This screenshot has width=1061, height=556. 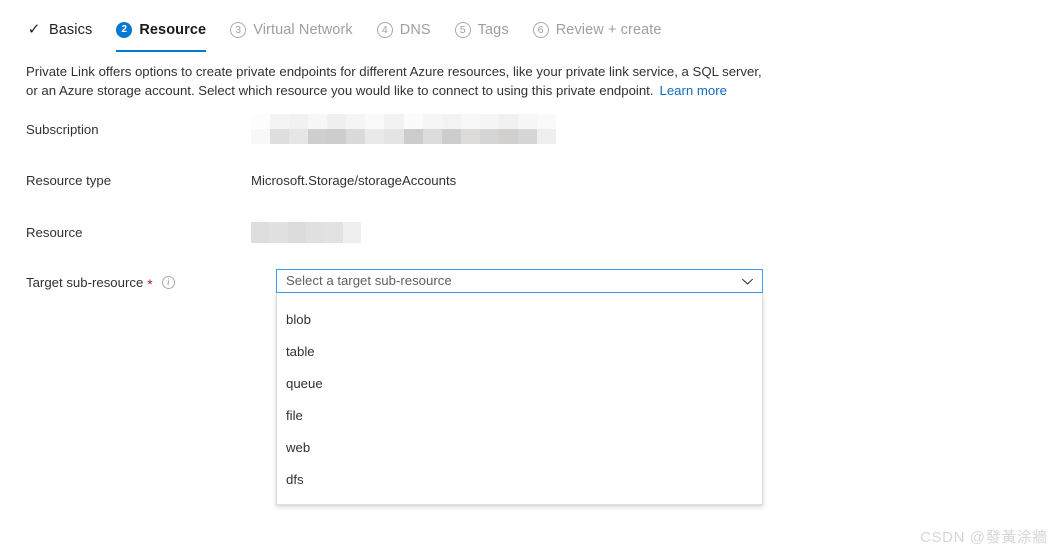 What do you see at coordinates (69, 180) in the screenshot?
I see `resource-type-label: Resource type` at bounding box center [69, 180].